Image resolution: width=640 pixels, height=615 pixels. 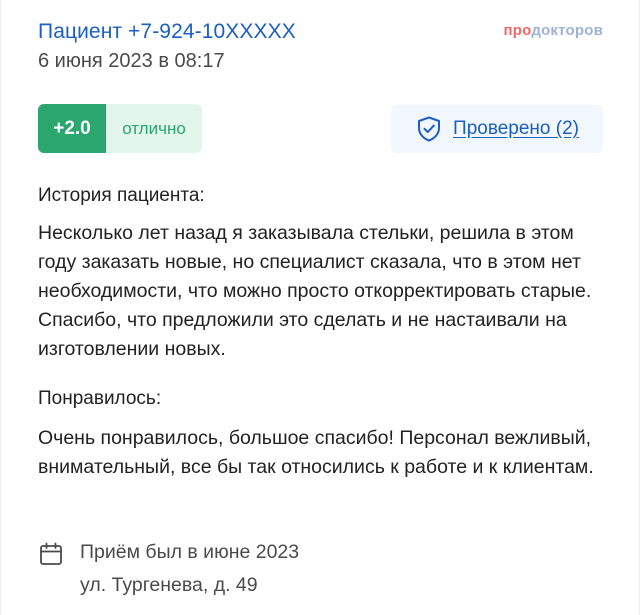 What do you see at coordinates (72, 128) in the screenshot?
I see `rating-score: +2.0` at bounding box center [72, 128].